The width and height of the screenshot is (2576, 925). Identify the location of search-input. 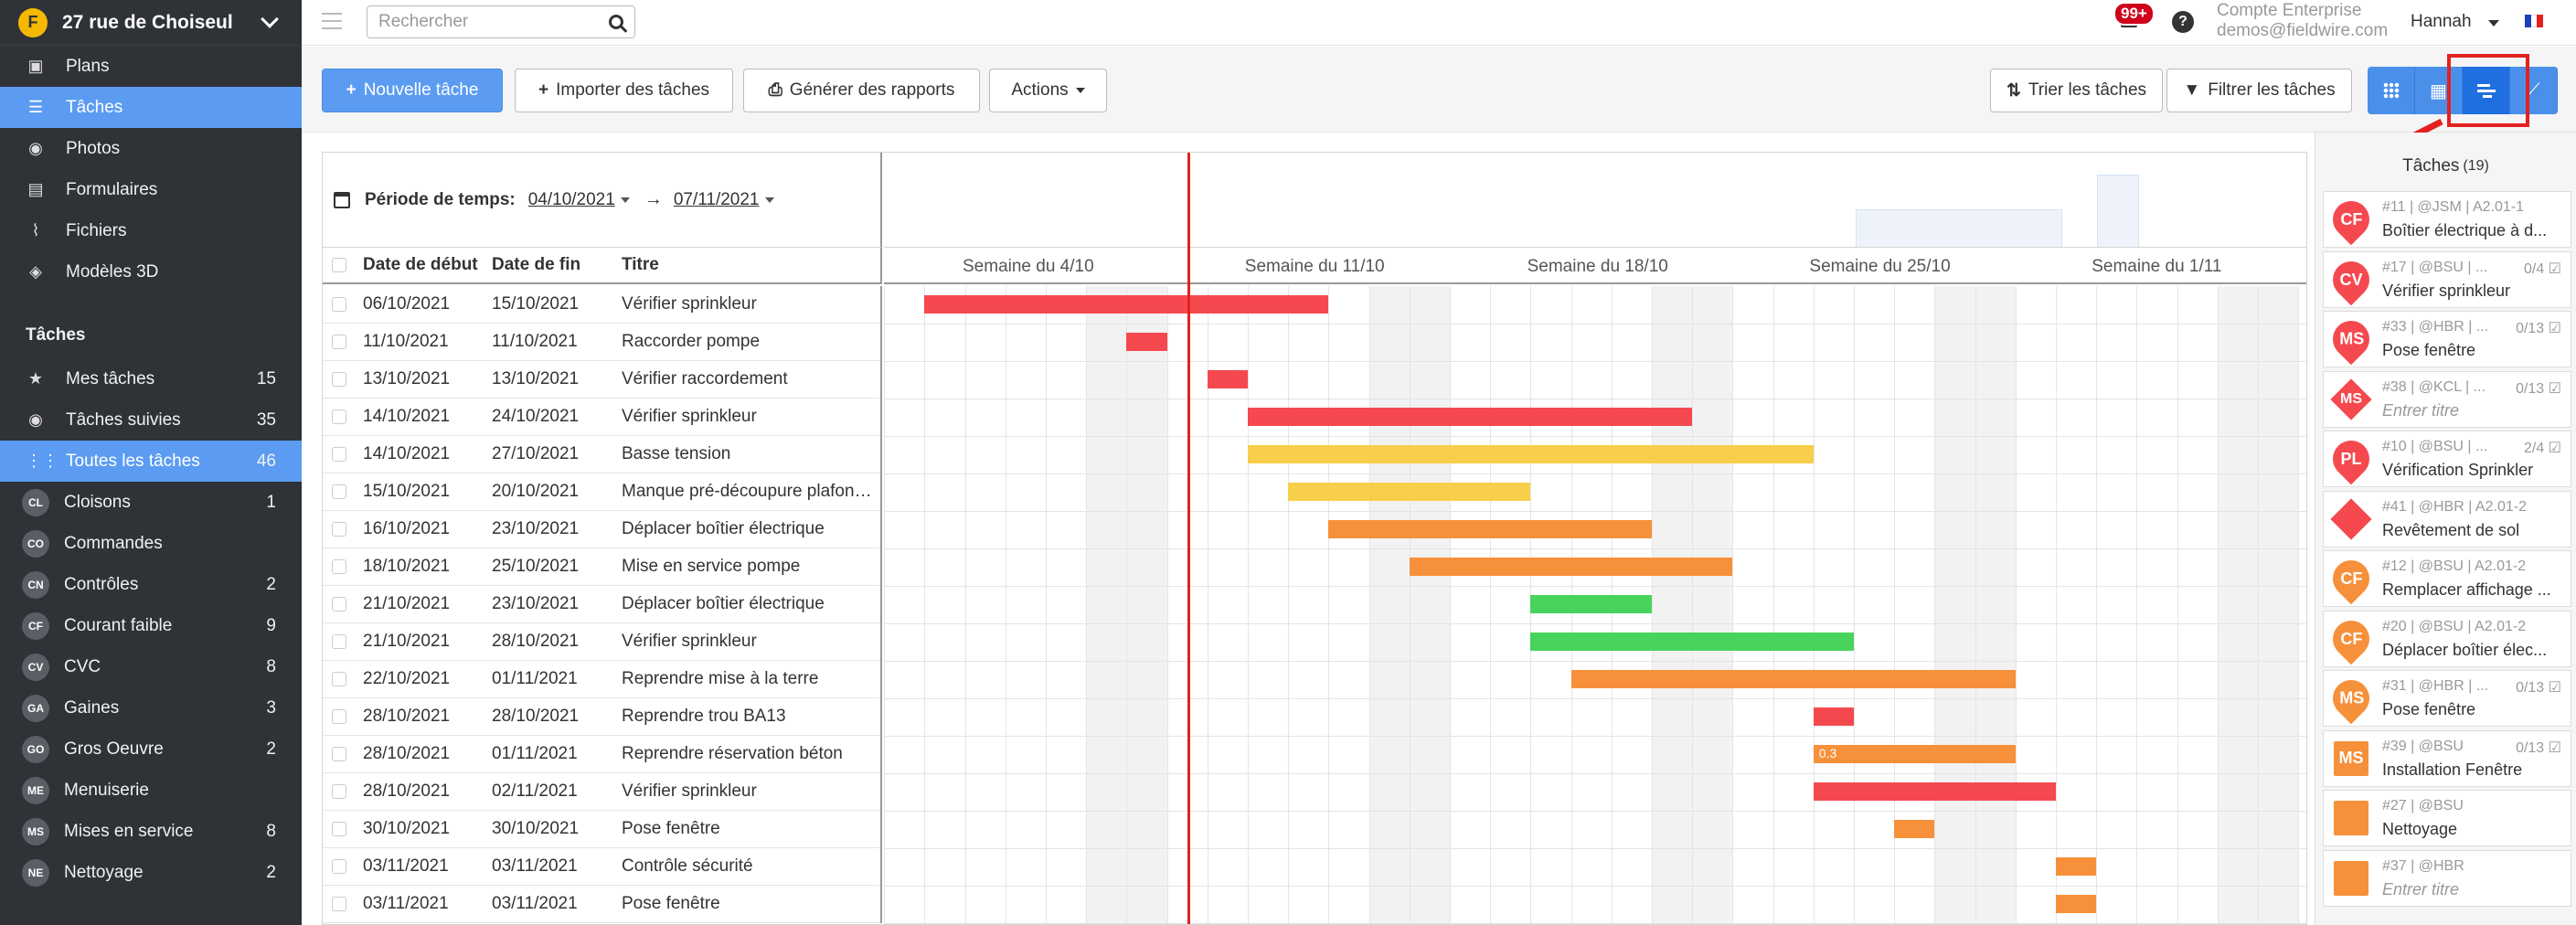
(493, 22).